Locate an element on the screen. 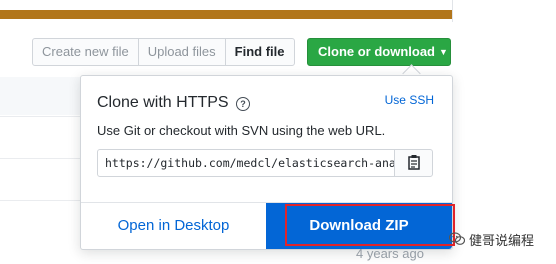 This screenshot has height=264, width=556. popover-title: Clone with HTTPS ? is located at coordinates (174, 103).